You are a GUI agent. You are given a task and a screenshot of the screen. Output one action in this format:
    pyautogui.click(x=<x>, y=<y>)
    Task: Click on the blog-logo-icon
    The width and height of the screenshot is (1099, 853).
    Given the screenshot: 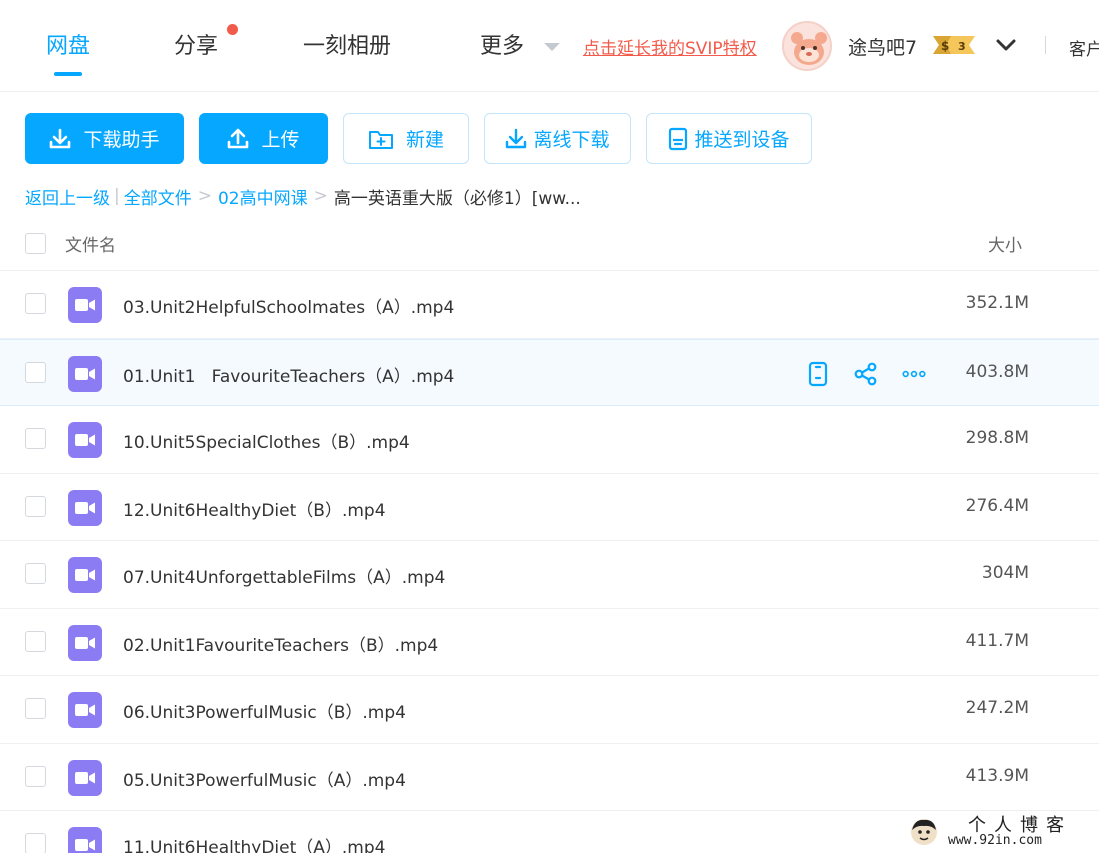 What is the action you would take?
    pyautogui.click(x=924, y=832)
    